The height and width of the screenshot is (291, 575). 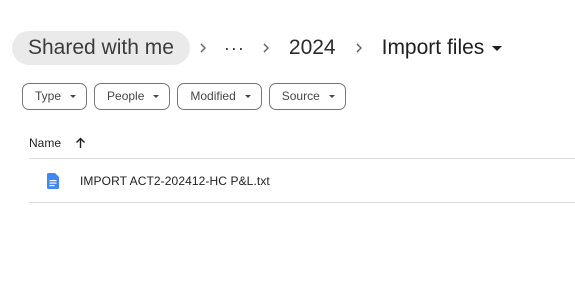 What do you see at coordinates (80, 143) in the screenshot?
I see `sort-arrow-up-icon` at bounding box center [80, 143].